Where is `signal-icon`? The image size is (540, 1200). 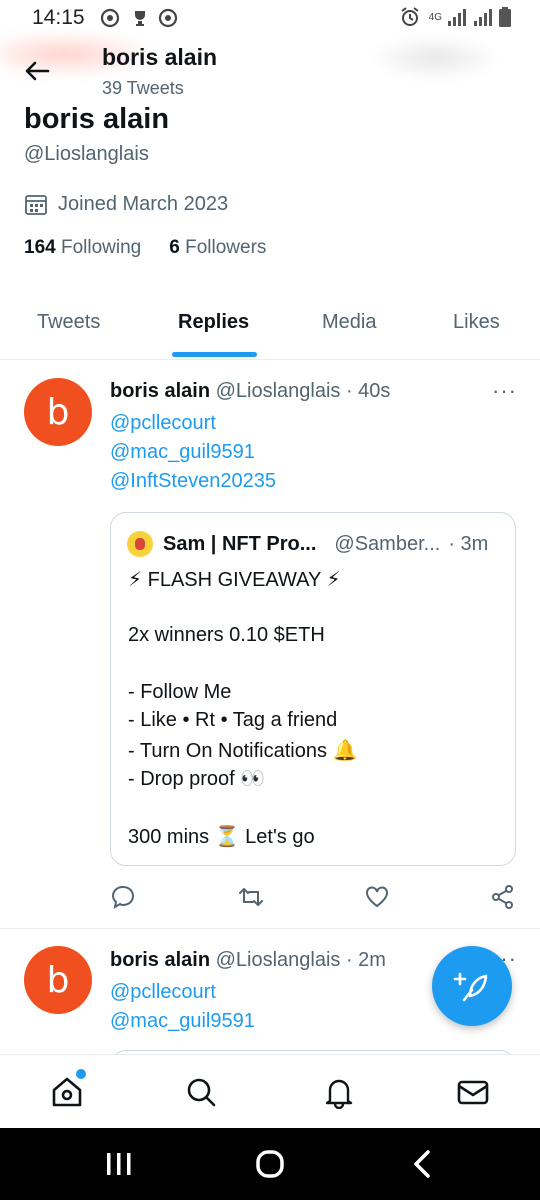
signal-icon is located at coordinates (457, 17).